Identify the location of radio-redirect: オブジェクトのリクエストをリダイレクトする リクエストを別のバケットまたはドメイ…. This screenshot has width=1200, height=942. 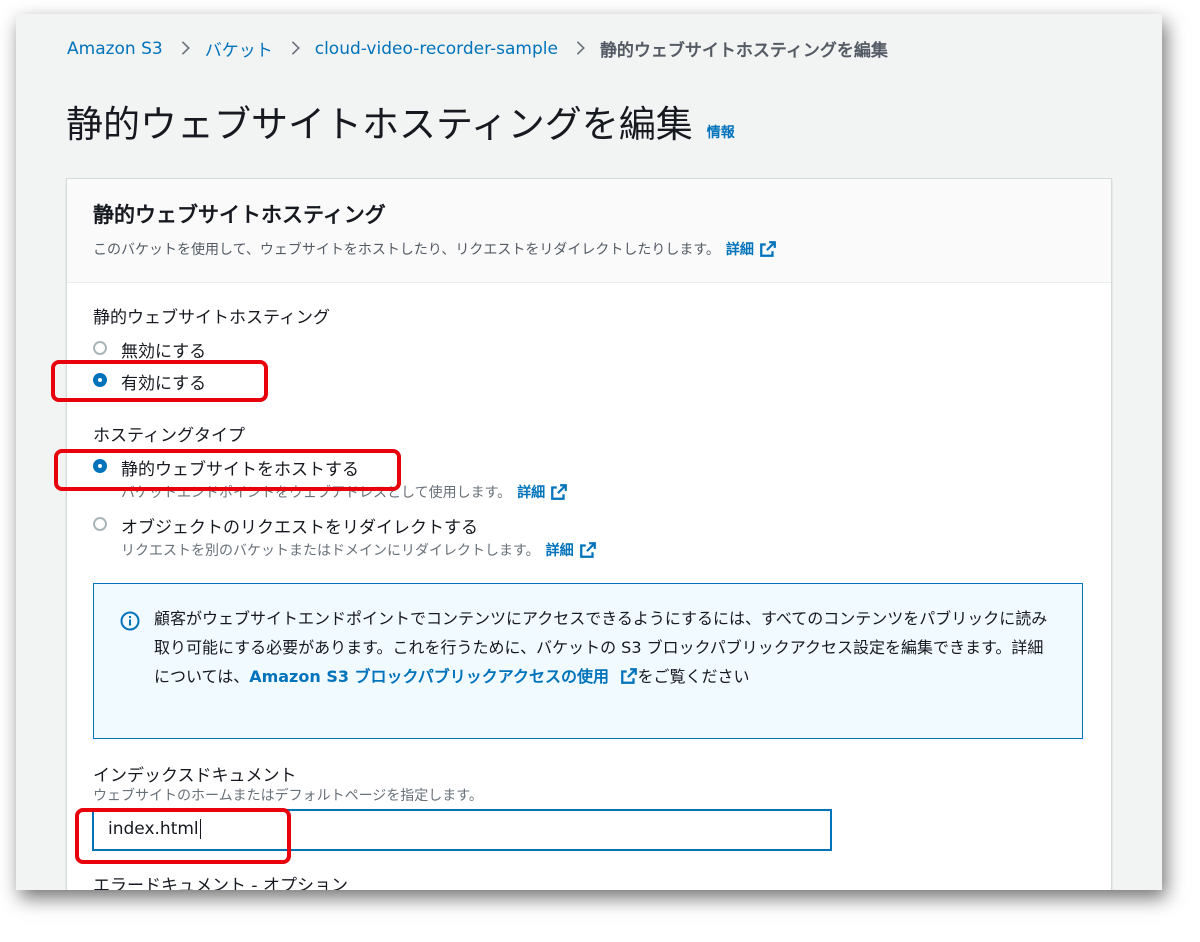
(345, 536).